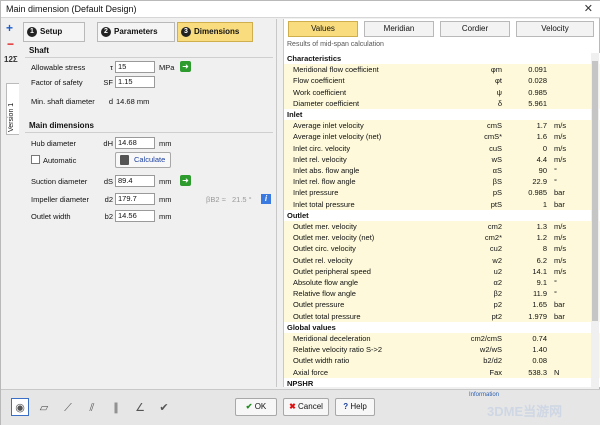 Image resolution: width=600 pixels, height=425 pixels. What do you see at coordinates (492, 361) in the screenshot?
I see `row-symbol: b2/d2` at bounding box center [492, 361].